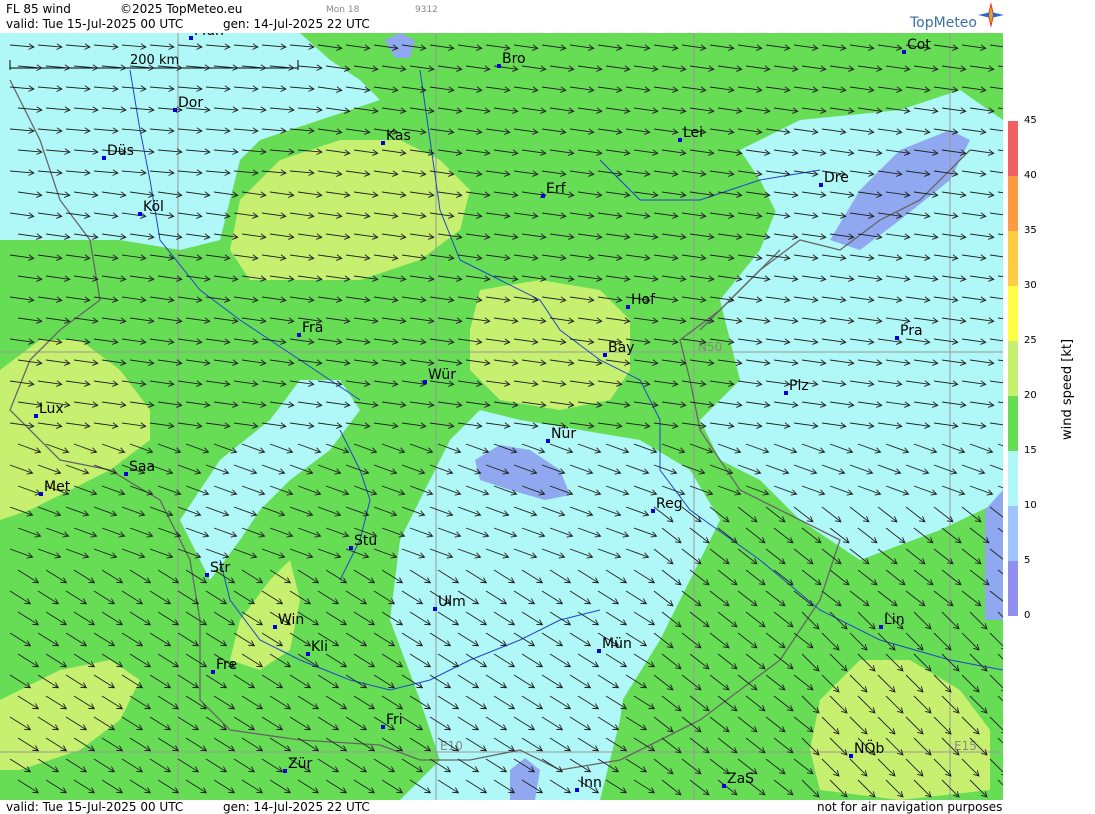 This screenshot has width=1095, height=814. I want to click on city-label: Reg, so click(669, 504).